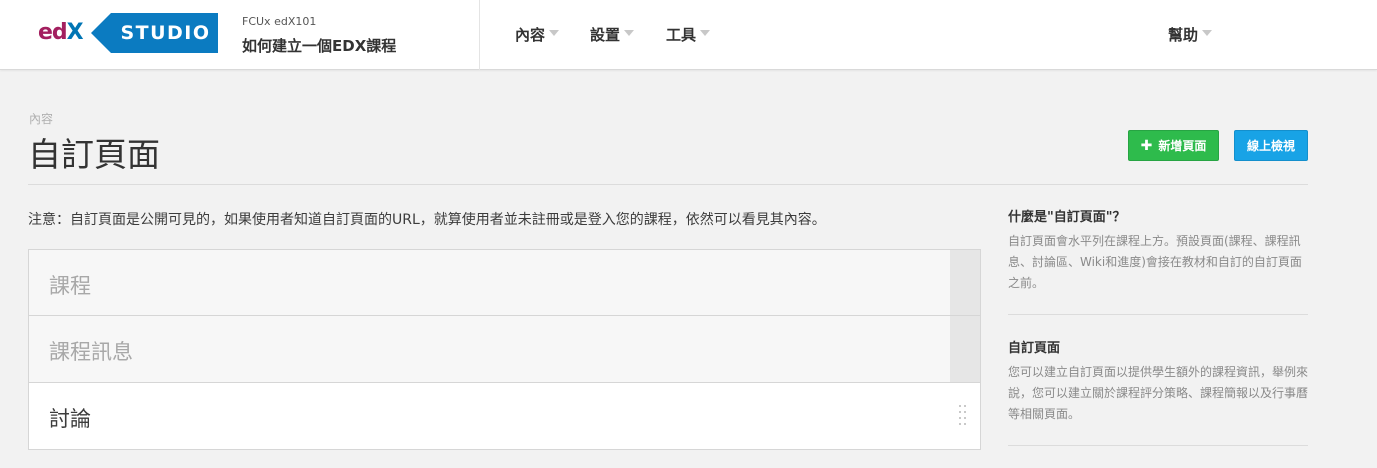  I want to click on edx-logo: edX, so click(61, 32).